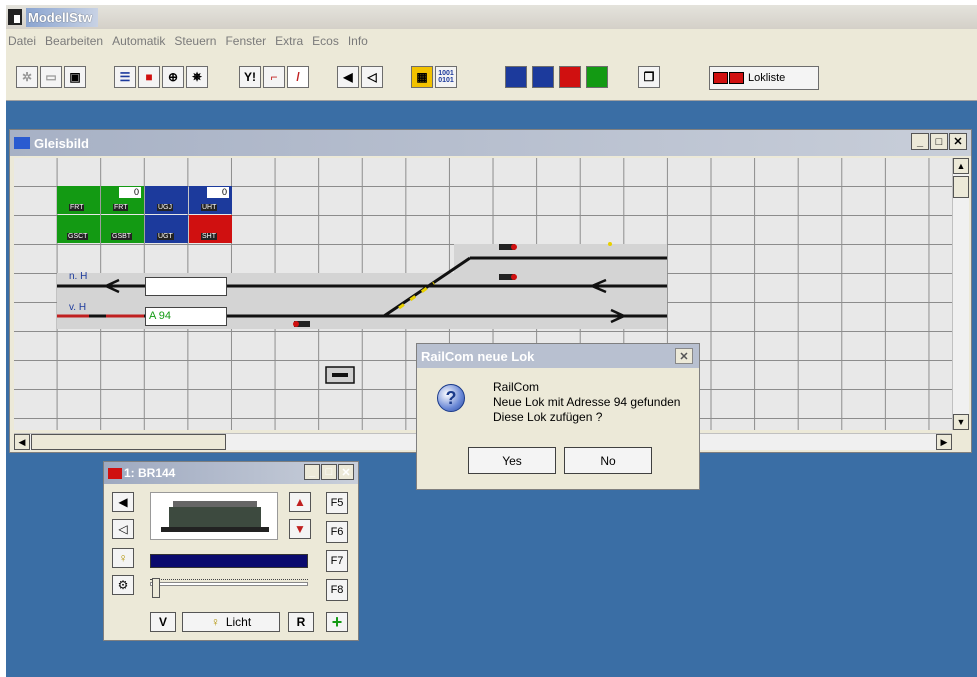 The image size is (977, 677). I want to click on dialog-line-2: Neue Lok mit Adresse 94 gefunden, so click(587, 402).